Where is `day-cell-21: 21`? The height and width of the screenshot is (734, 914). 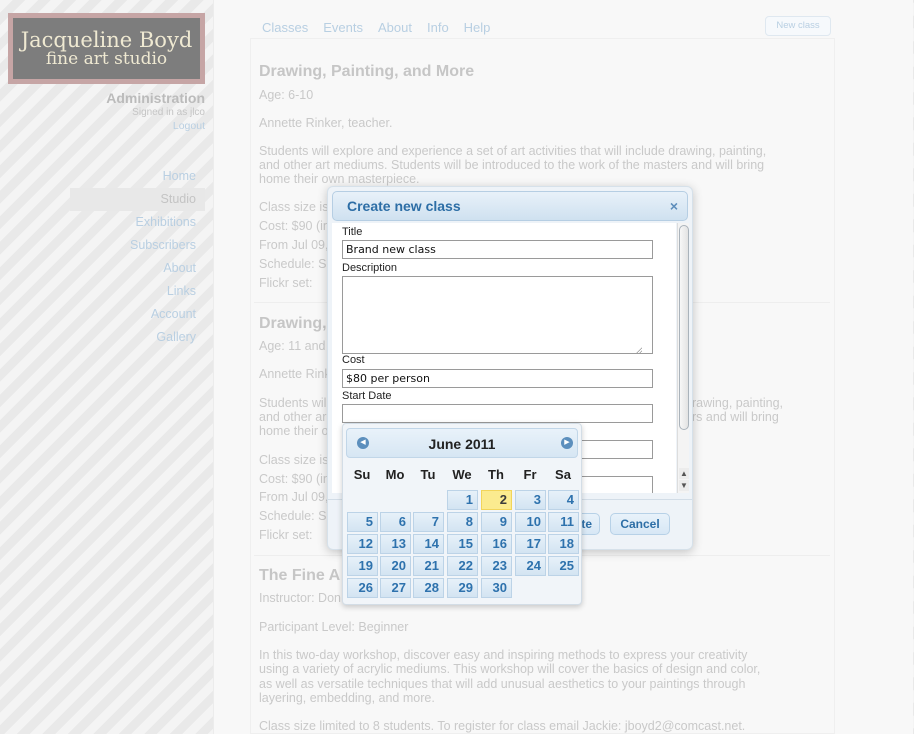 day-cell-21: 21 is located at coordinates (428, 566).